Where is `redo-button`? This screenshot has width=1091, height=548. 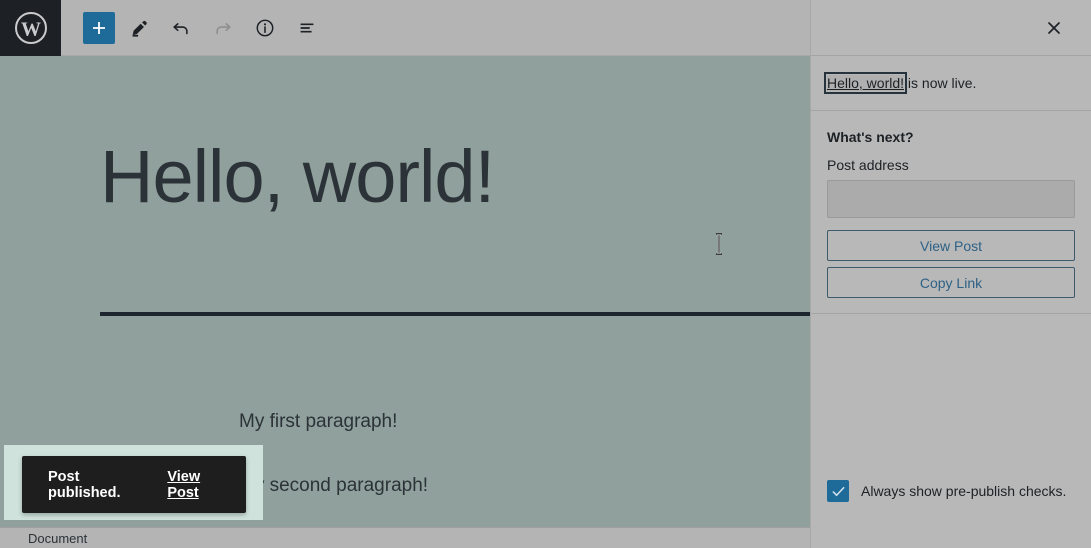 redo-button is located at coordinates (223, 28).